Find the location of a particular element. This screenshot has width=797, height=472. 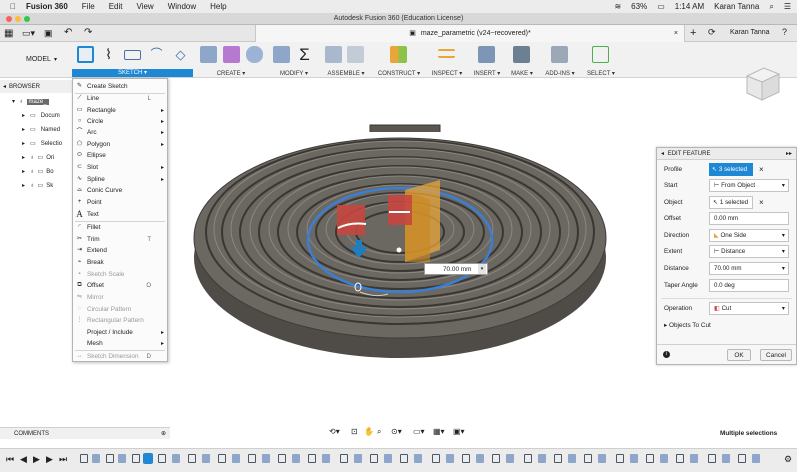

menu-sketch-scale: ▪ Sketch Scale is located at coordinates (120, 274).